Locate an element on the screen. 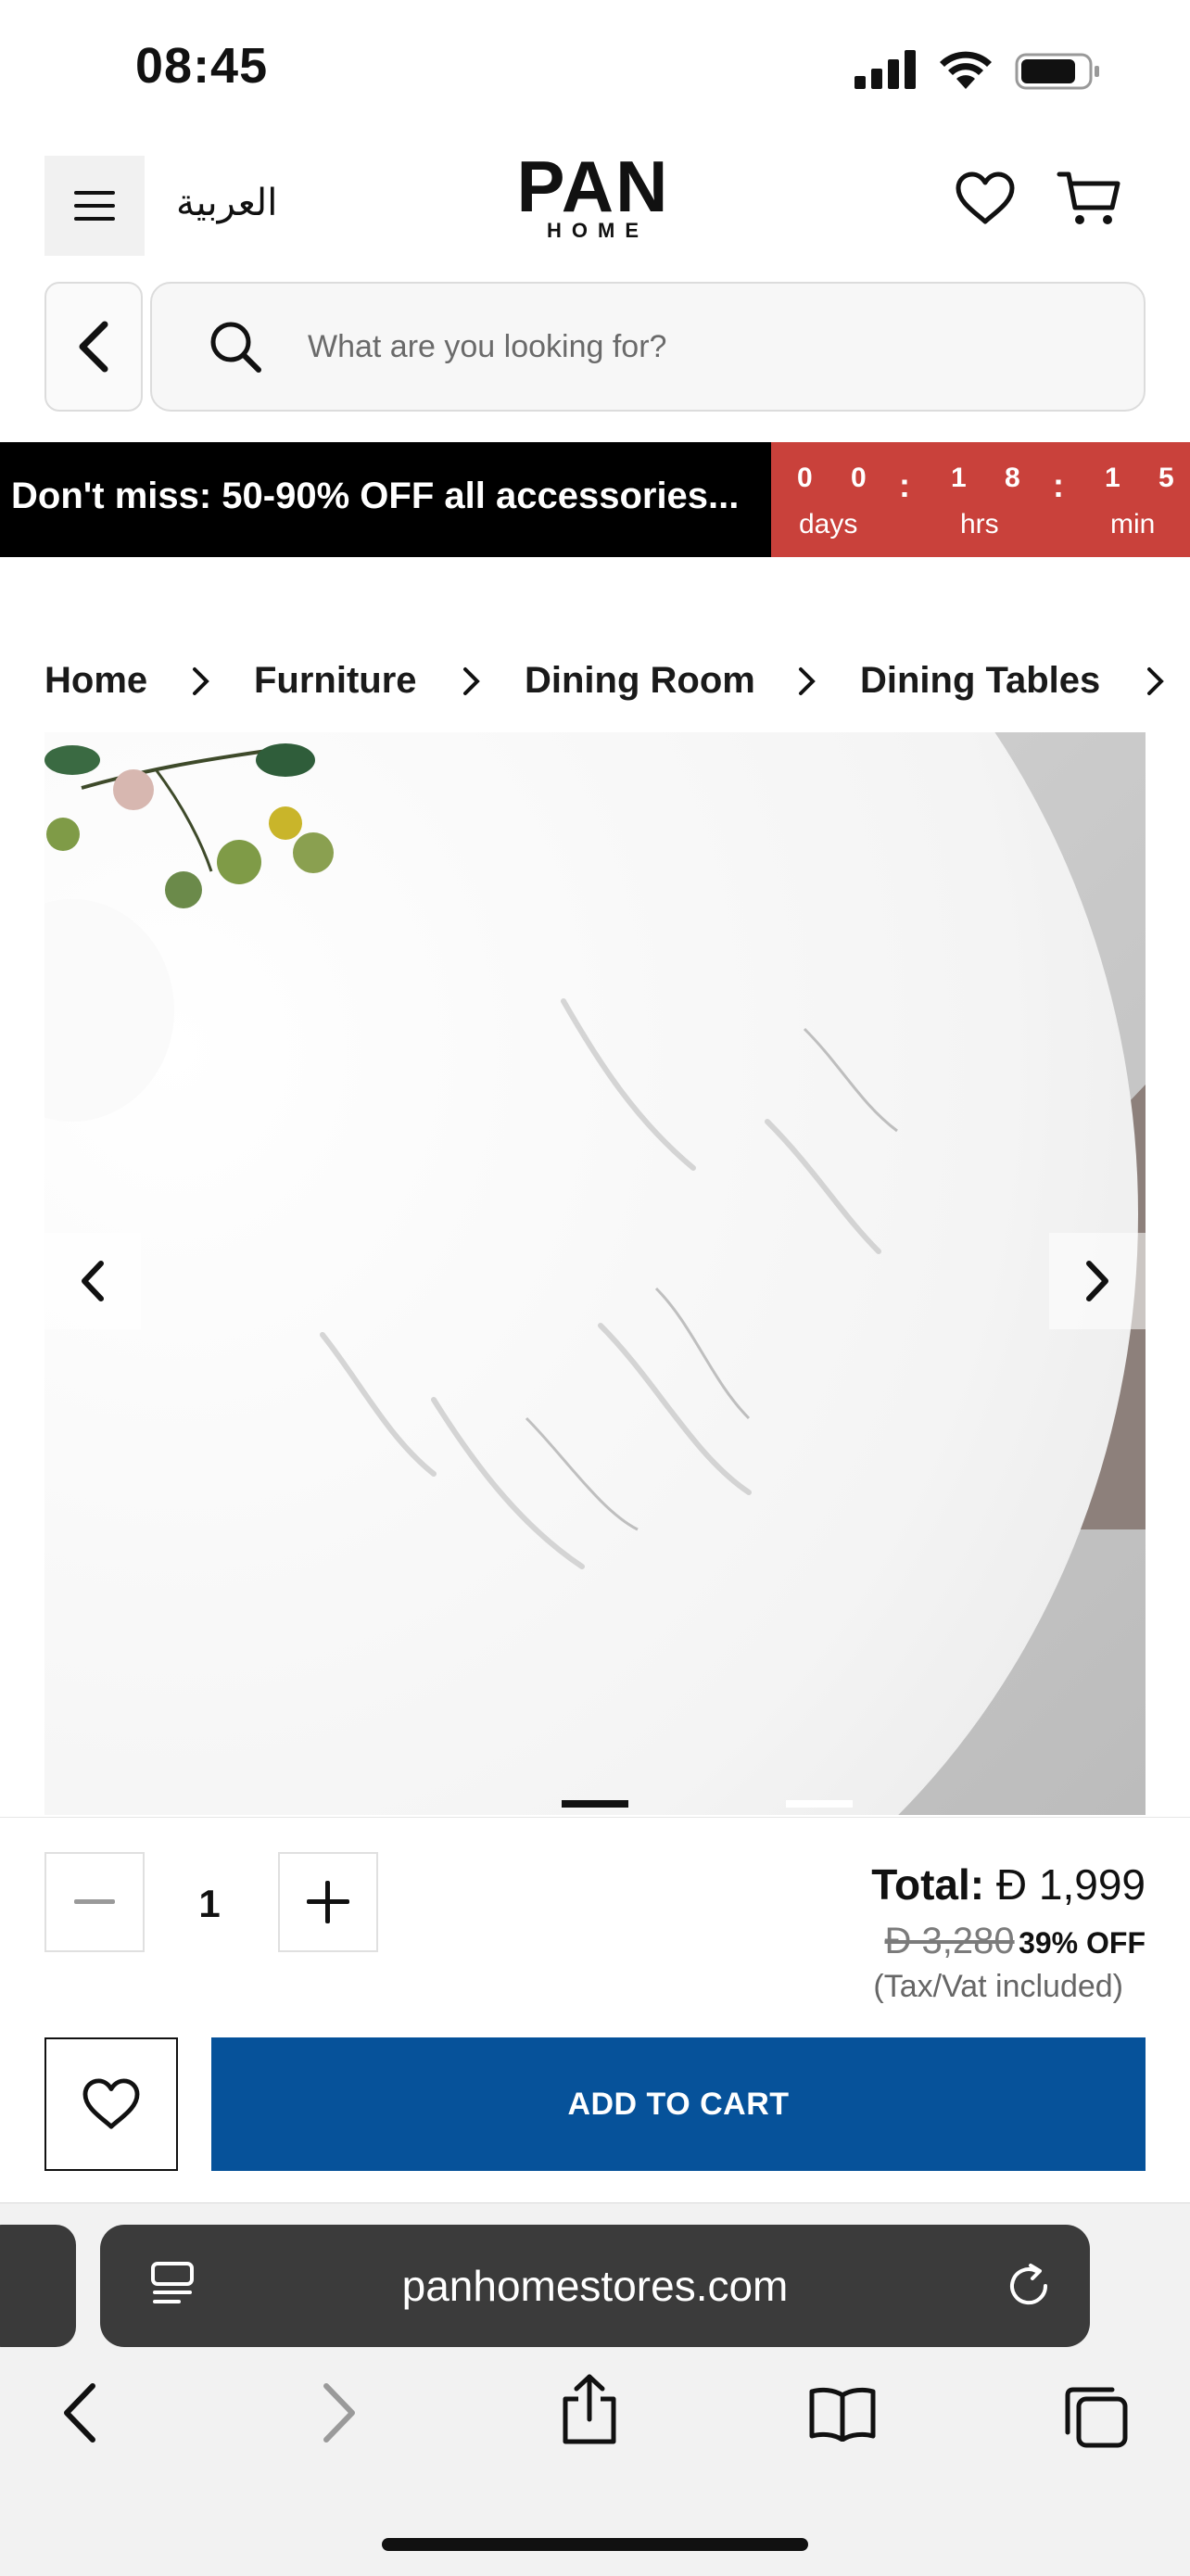 The height and width of the screenshot is (2576, 1190). quantity-increase-button is located at coordinates (328, 1902).